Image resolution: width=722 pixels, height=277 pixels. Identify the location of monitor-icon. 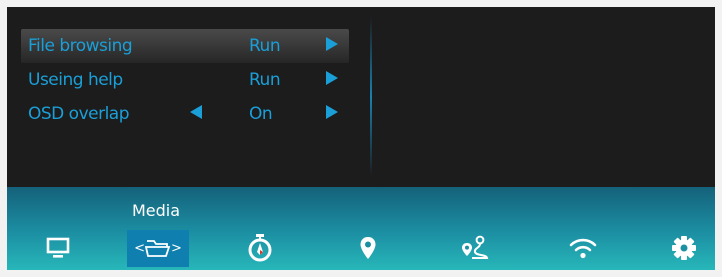
(58, 247).